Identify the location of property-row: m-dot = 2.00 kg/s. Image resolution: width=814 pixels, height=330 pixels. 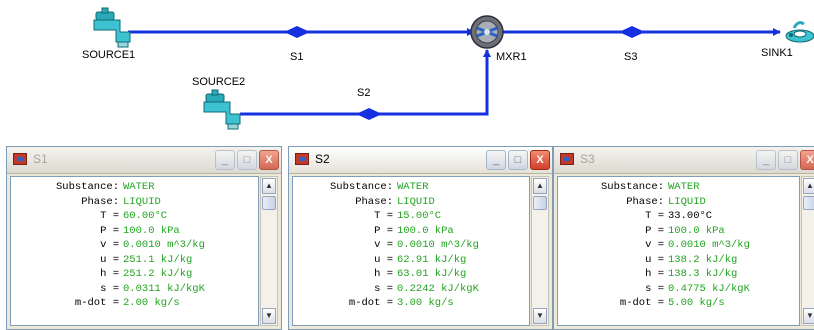
(134, 303).